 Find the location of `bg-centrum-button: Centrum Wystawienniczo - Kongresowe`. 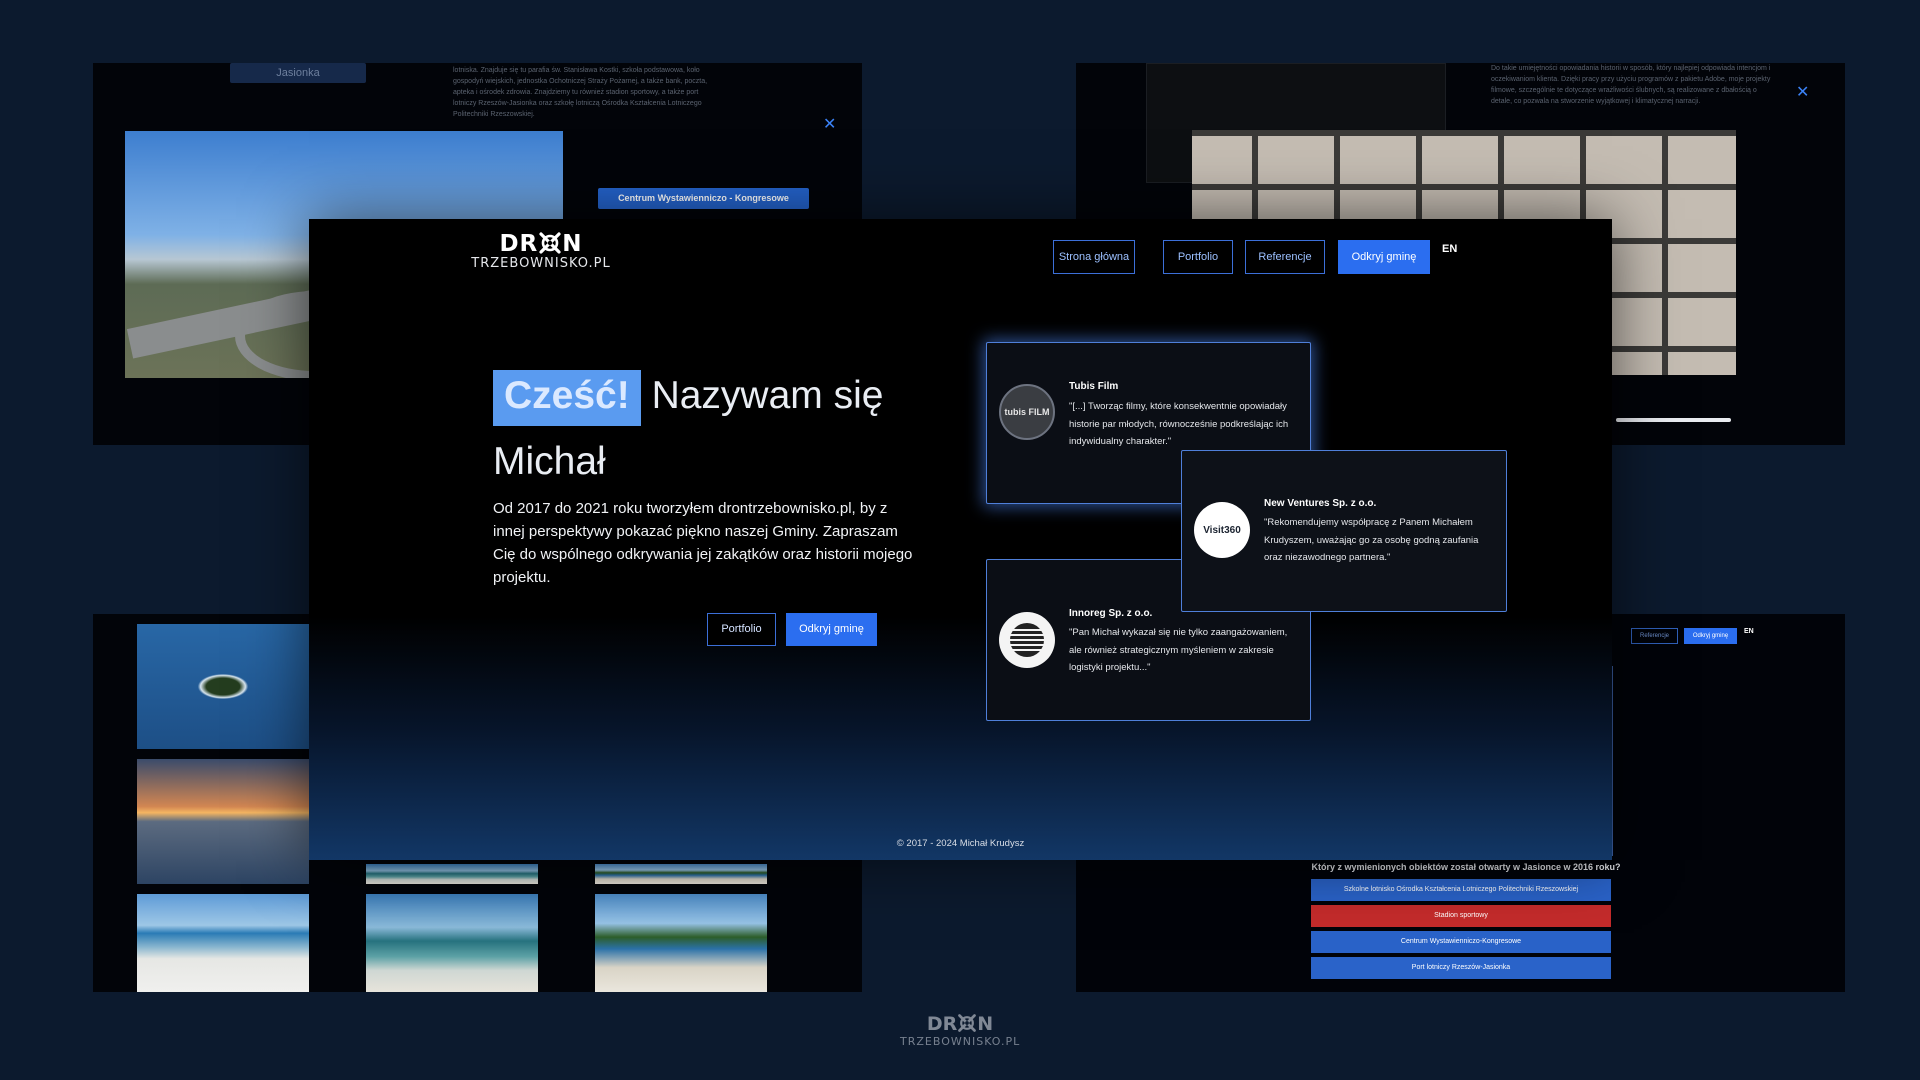

bg-centrum-button: Centrum Wystawienniczo - Kongresowe is located at coordinates (703, 198).